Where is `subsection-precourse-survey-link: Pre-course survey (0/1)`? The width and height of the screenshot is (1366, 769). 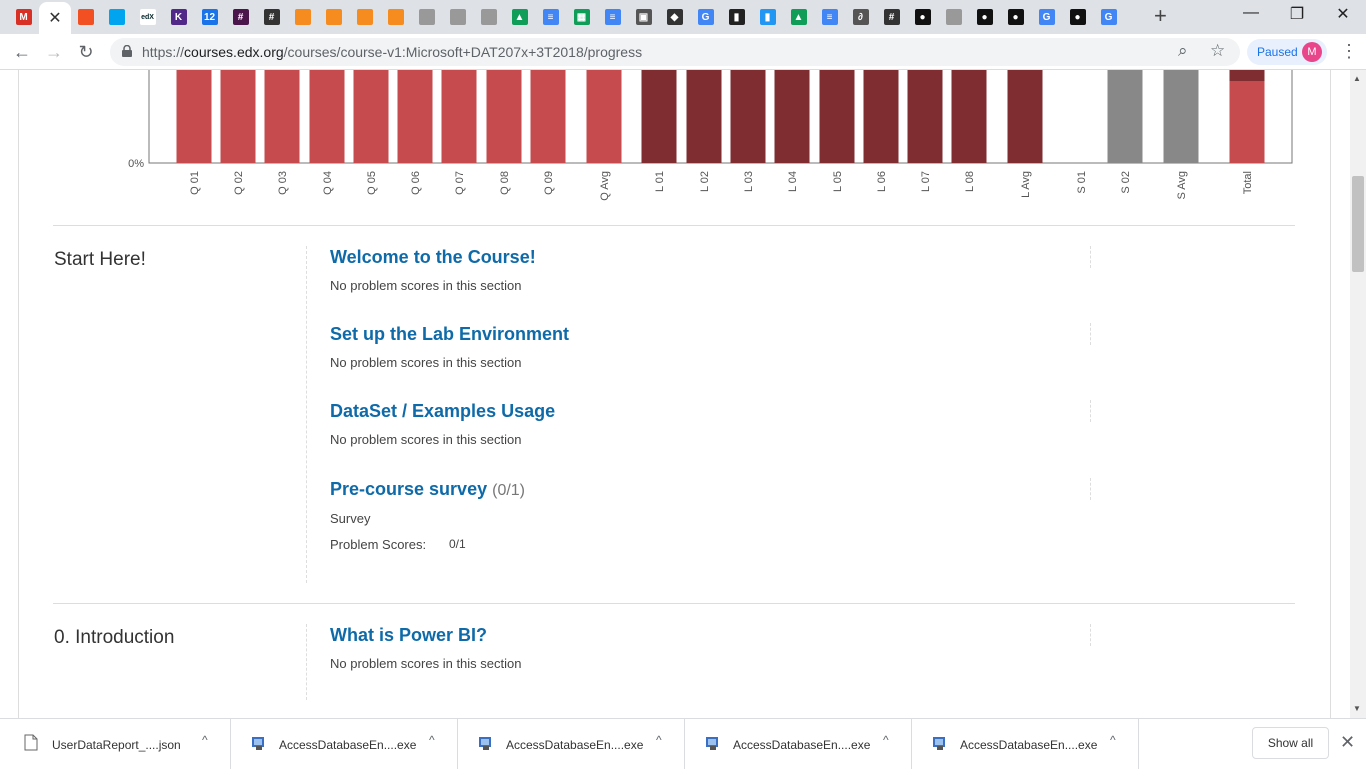 subsection-precourse-survey-link: Pre-course survey (0/1) is located at coordinates (427, 489).